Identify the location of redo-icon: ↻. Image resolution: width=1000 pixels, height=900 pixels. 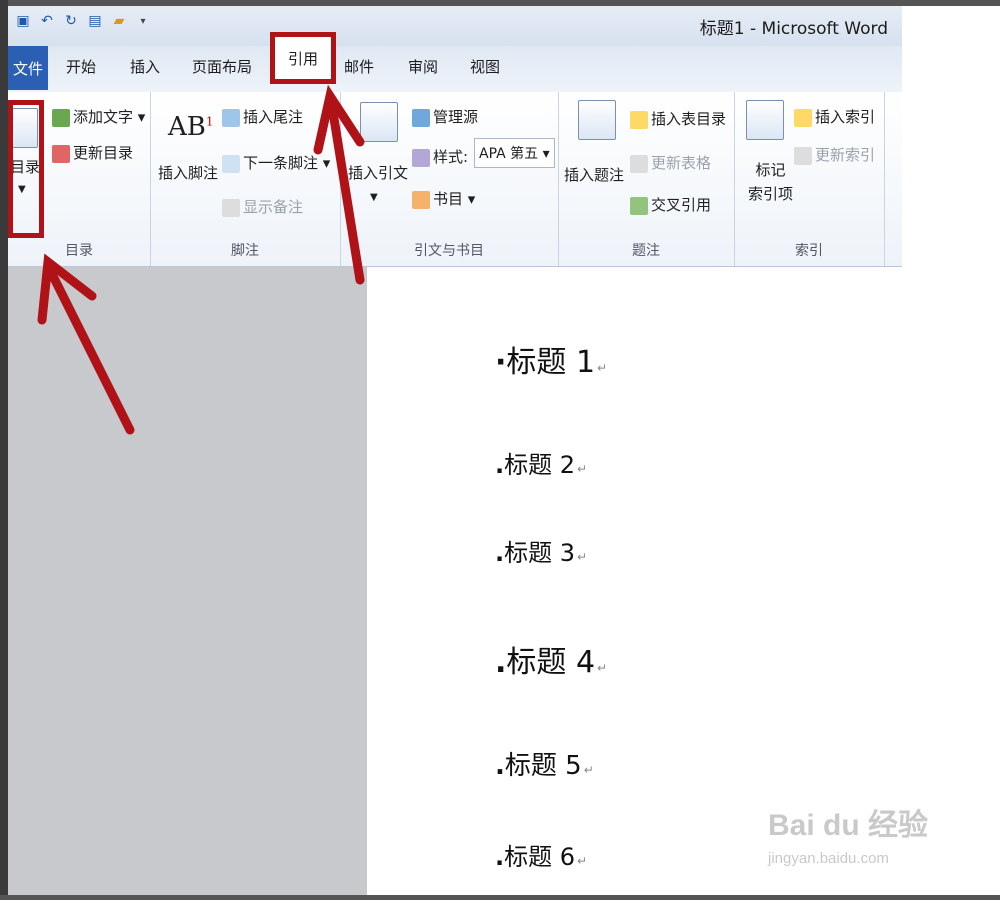
(71, 21).